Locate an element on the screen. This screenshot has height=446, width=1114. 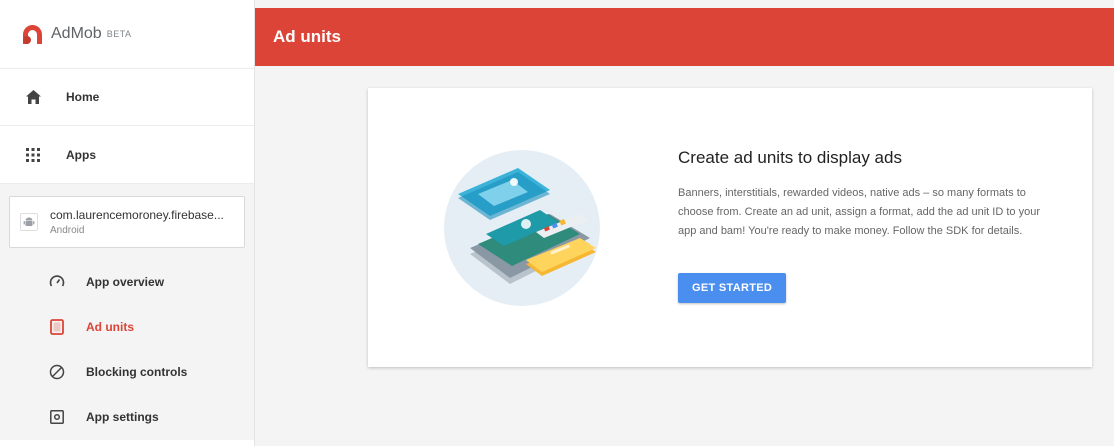
app-platform: Android is located at coordinates (67, 230).